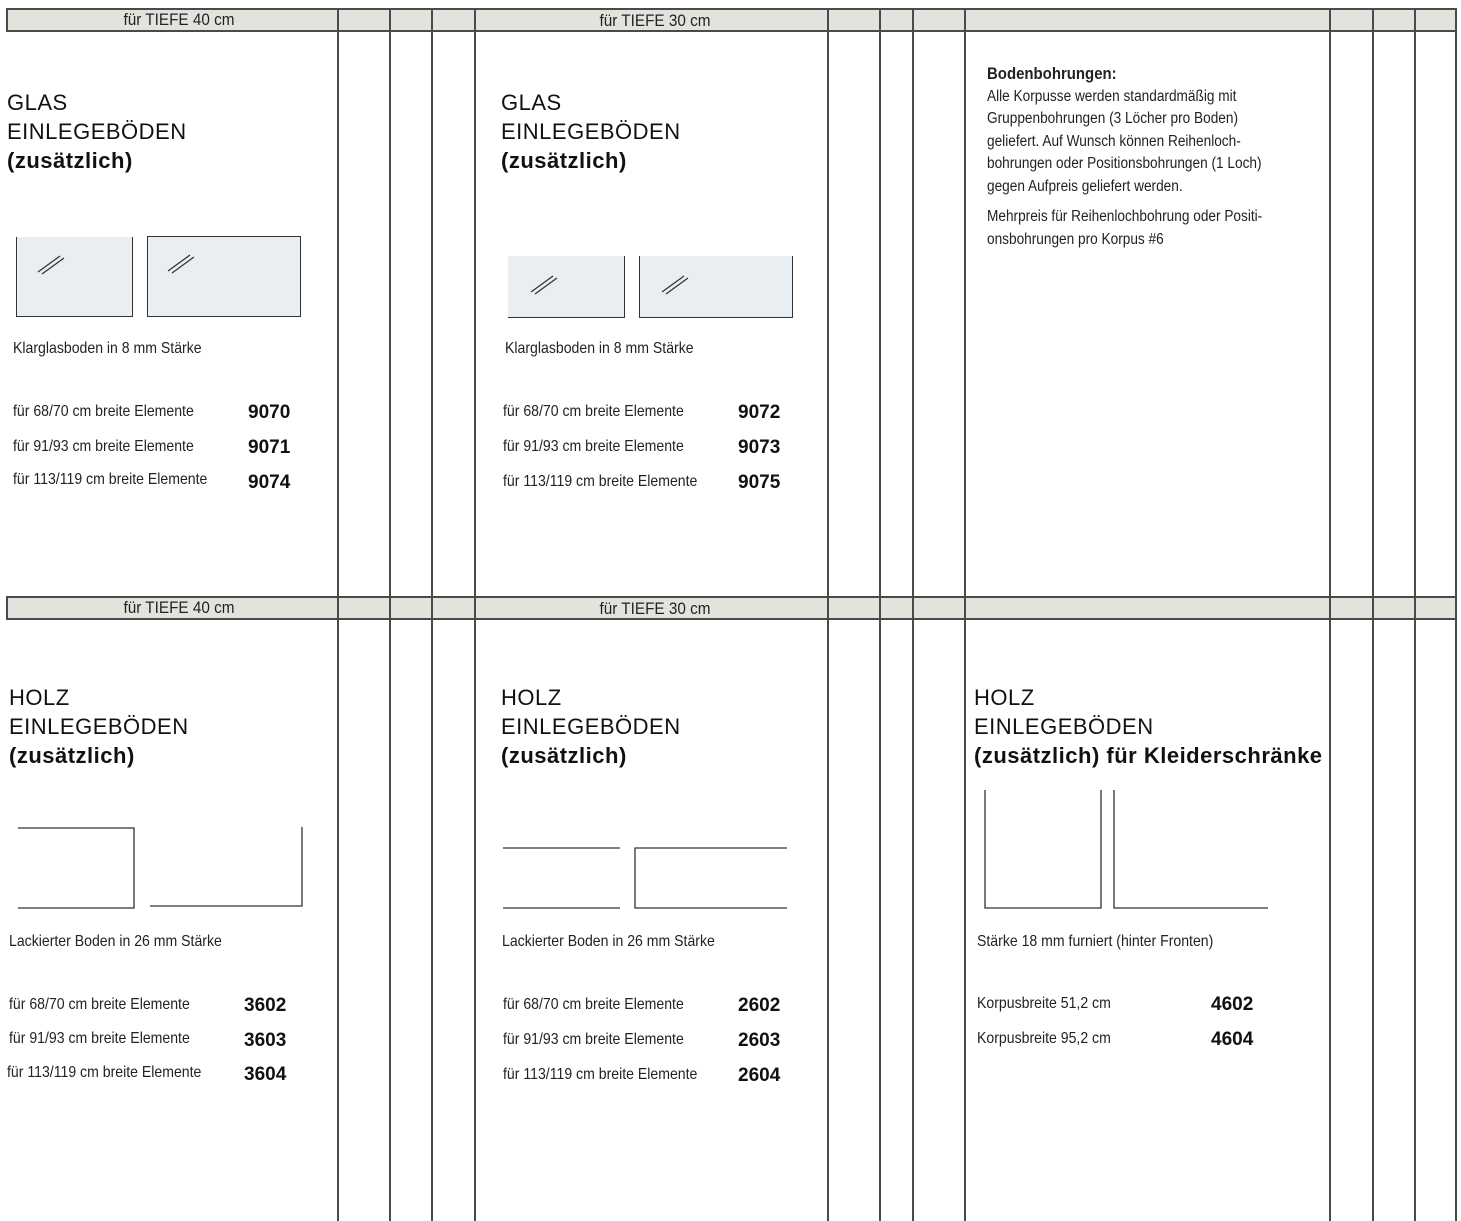 The image size is (1461, 1221). What do you see at coordinates (1075, 239) in the screenshot?
I see `note-line: onsbohrungen pro Korpus #6` at bounding box center [1075, 239].